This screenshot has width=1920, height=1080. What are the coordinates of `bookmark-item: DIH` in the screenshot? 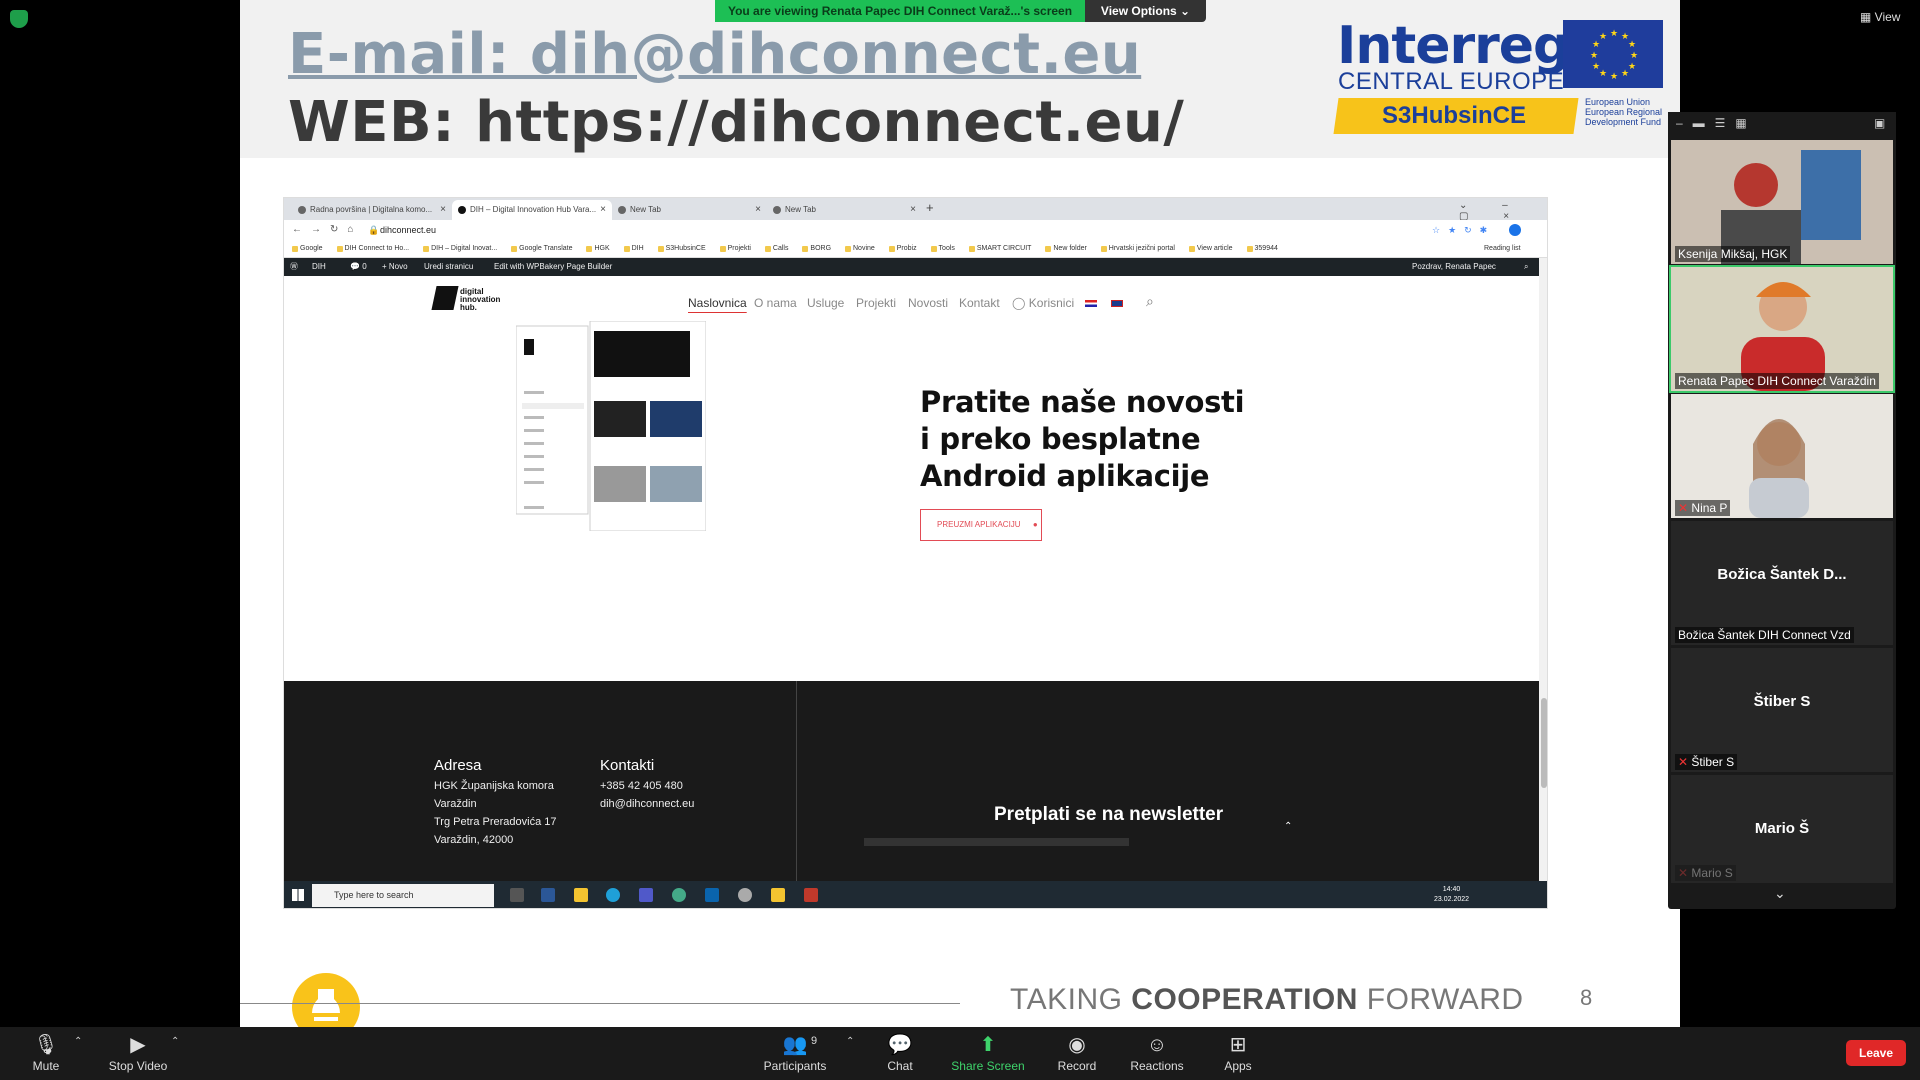 It's located at (633, 248).